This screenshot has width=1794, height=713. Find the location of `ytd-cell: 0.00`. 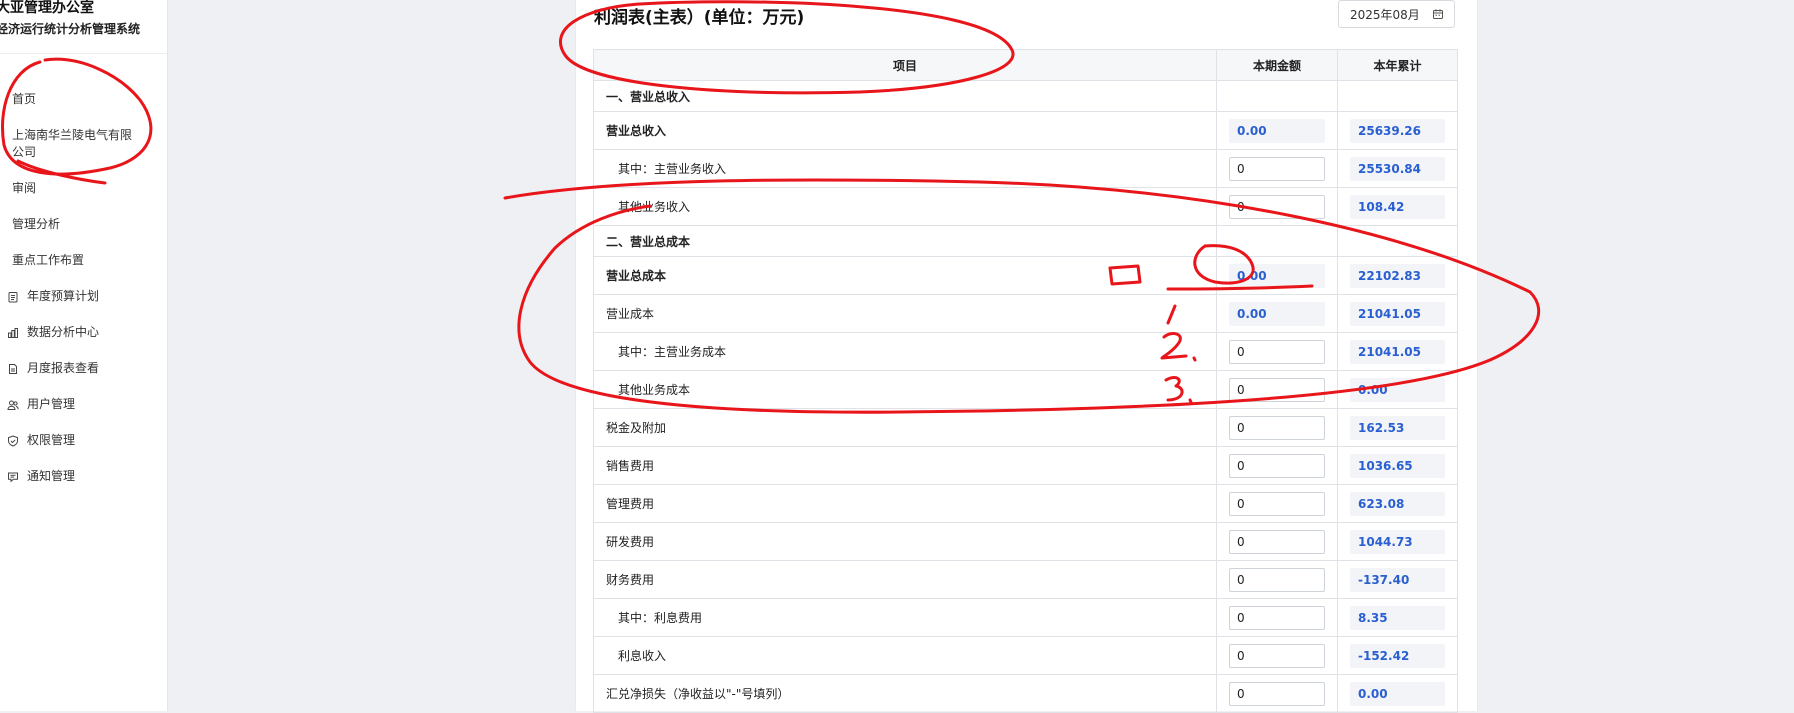

ytd-cell: 0.00 is located at coordinates (1397, 389).